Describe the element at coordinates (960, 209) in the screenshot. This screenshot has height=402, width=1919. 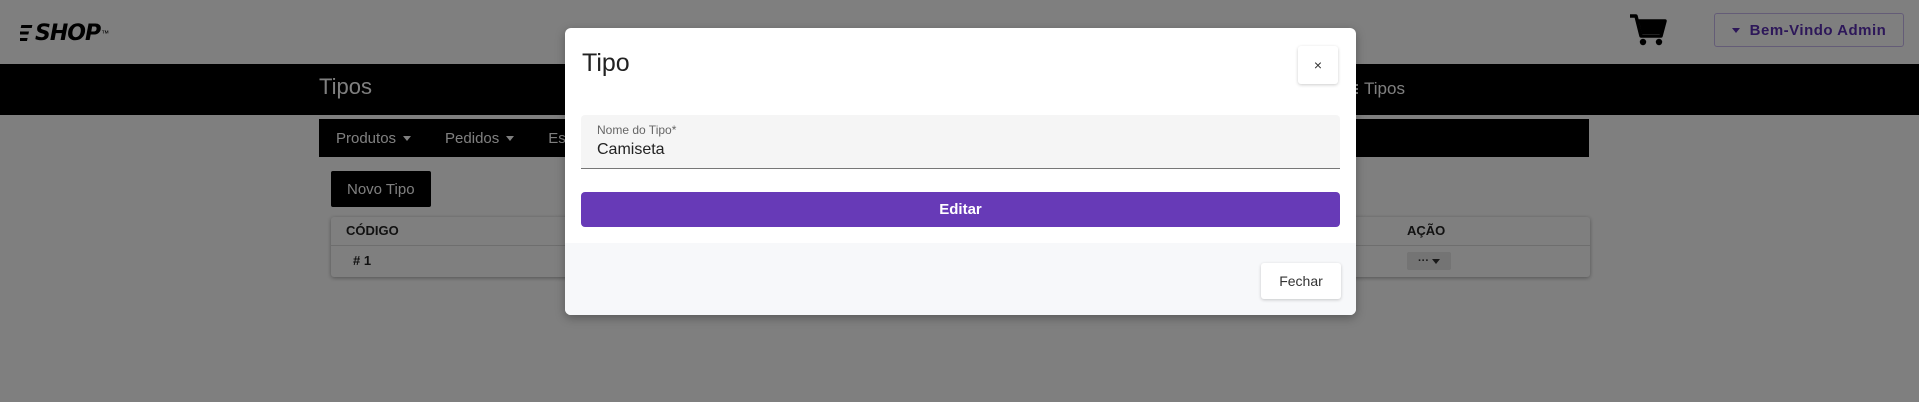
I see `edit-submit-button: Editar` at that location.